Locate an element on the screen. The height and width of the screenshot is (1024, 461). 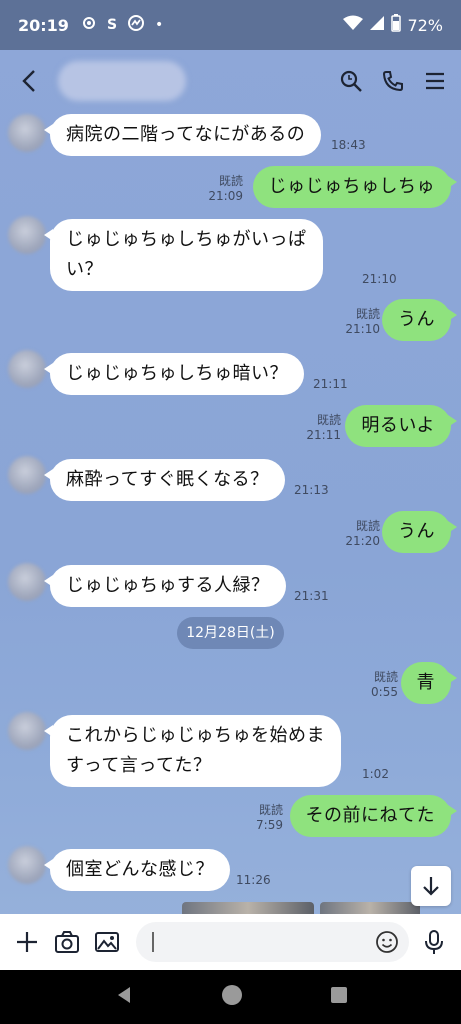
message-input-bar is located at coordinates (230, 942).